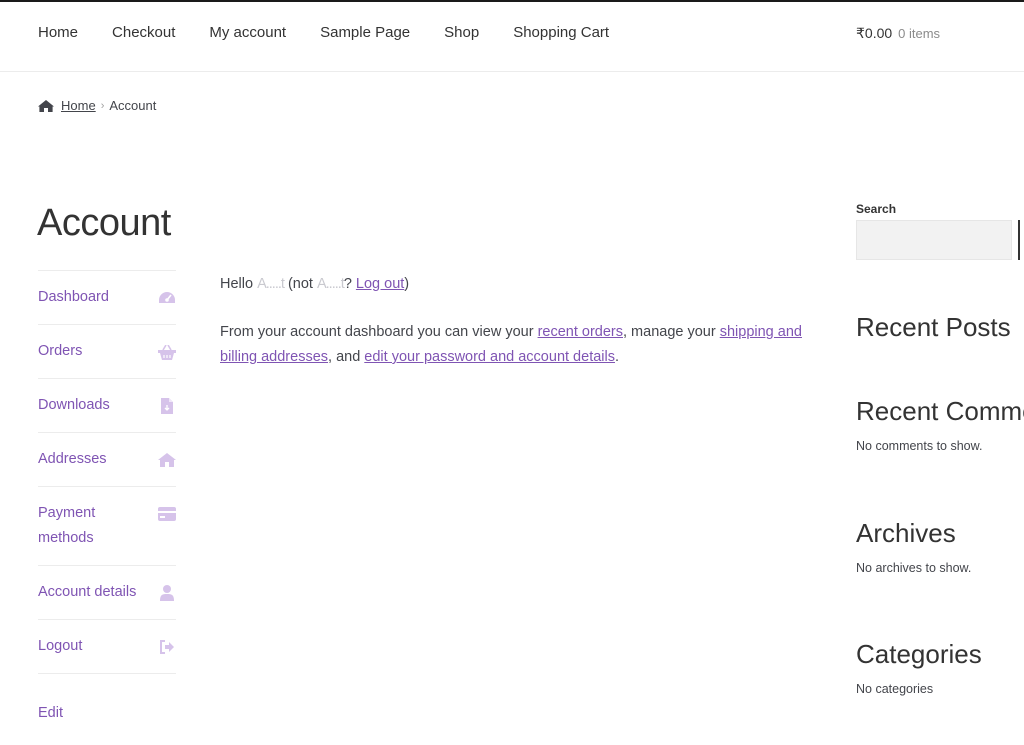 The width and height of the screenshot is (1024, 745). What do you see at coordinates (934, 240) in the screenshot?
I see `search-input` at bounding box center [934, 240].